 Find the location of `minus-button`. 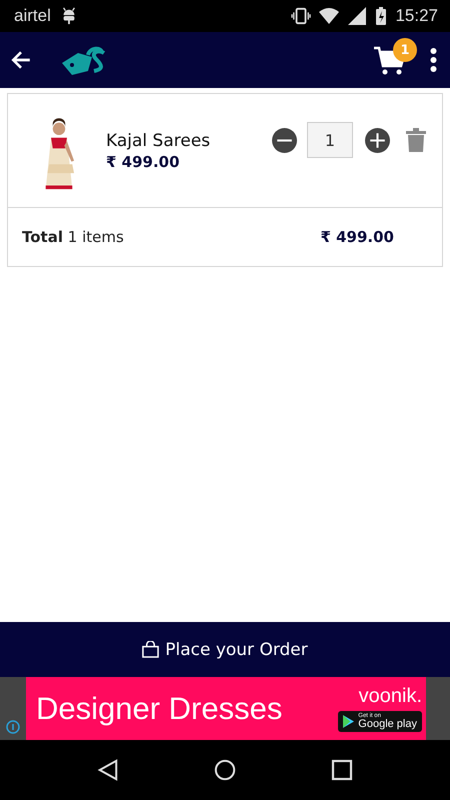

minus-button is located at coordinates (284, 140).